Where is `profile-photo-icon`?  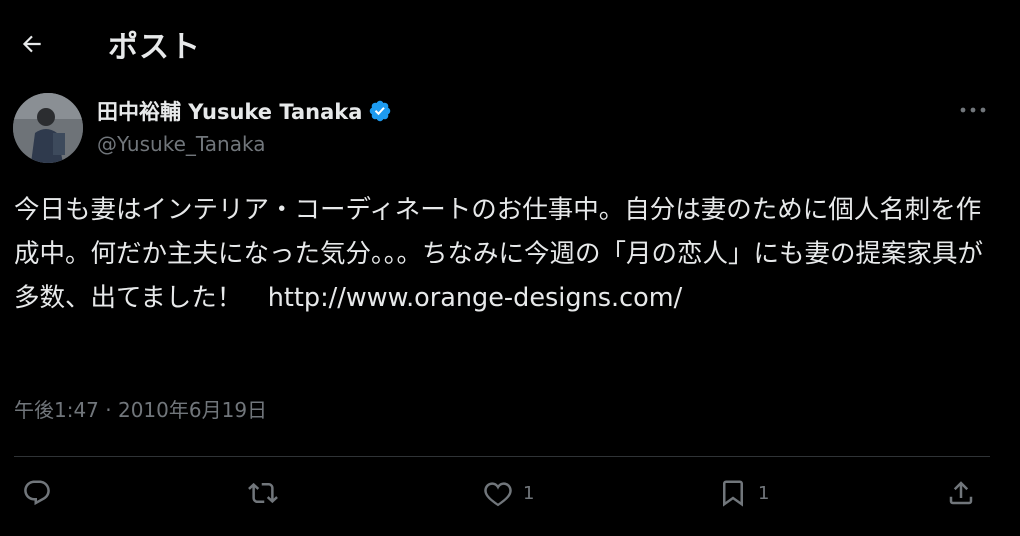 profile-photo-icon is located at coordinates (48, 128).